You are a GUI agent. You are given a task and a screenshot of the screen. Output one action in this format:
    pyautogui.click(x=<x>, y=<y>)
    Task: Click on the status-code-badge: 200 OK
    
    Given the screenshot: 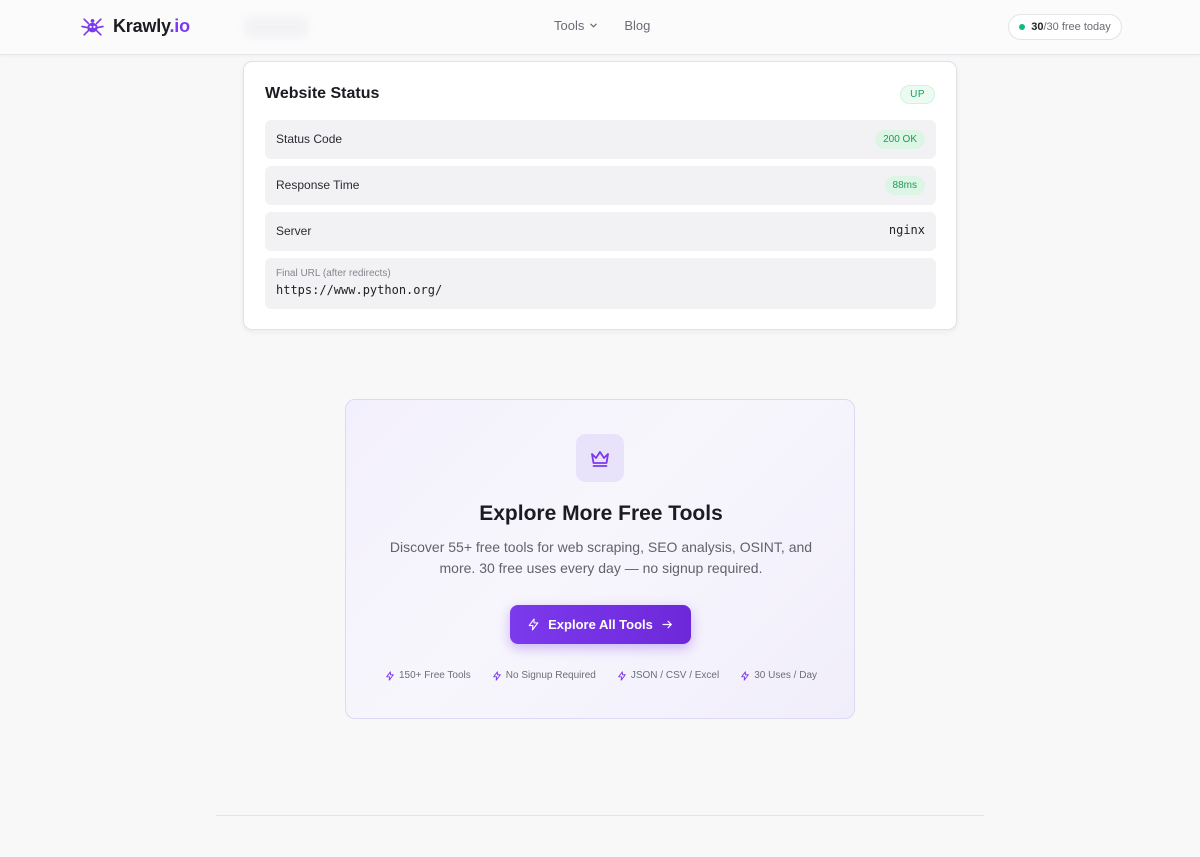 What is the action you would take?
    pyautogui.click(x=900, y=139)
    